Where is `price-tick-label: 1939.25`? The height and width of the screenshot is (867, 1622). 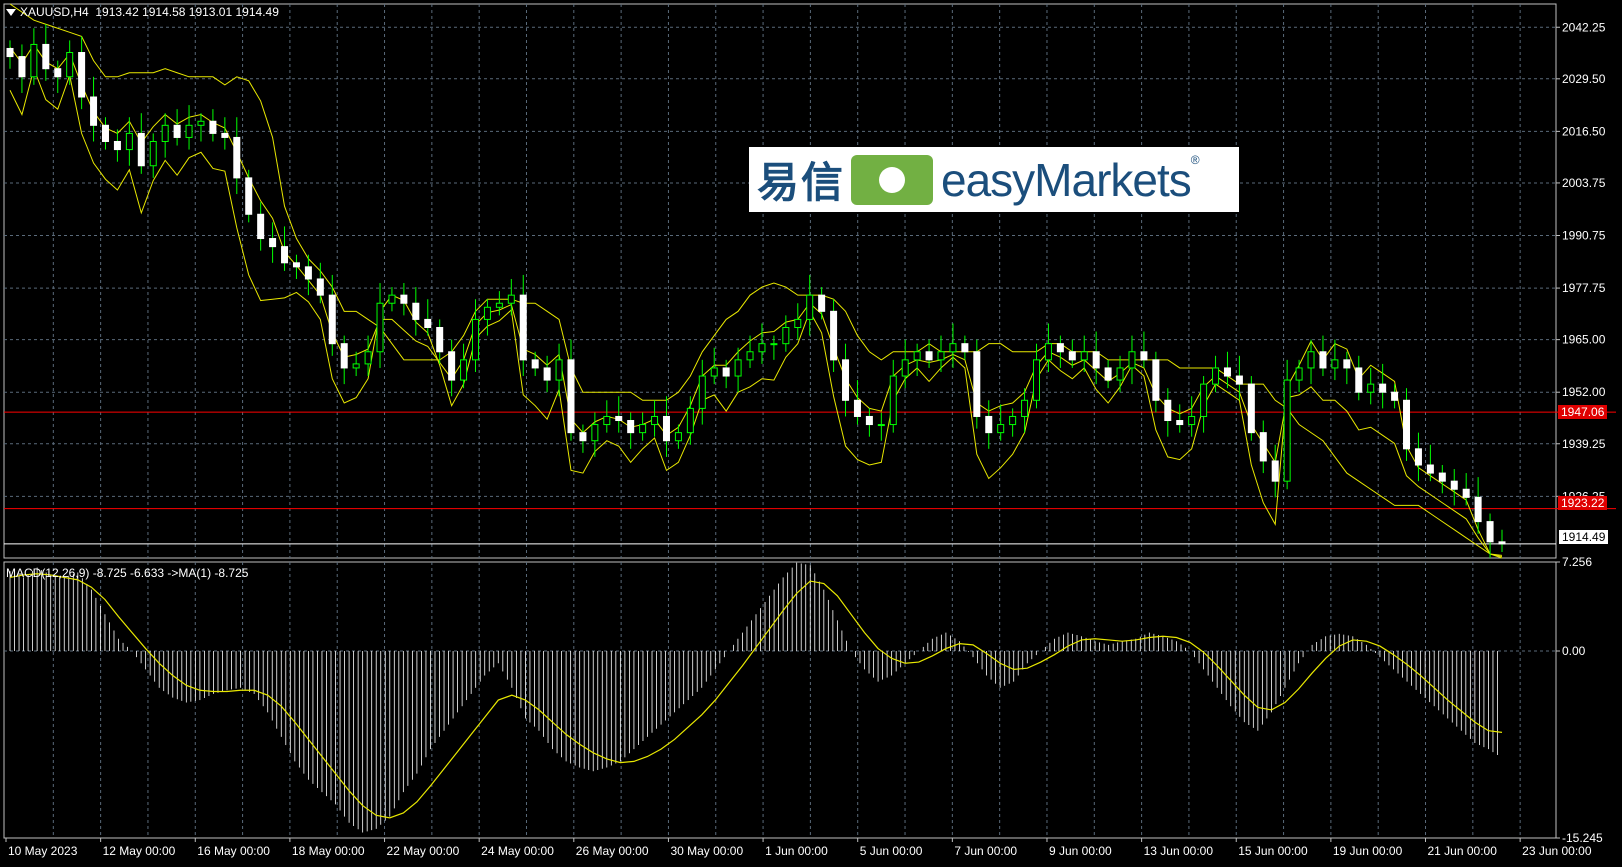
price-tick-label: 1939.25 is located at coordinates (1584, 444).